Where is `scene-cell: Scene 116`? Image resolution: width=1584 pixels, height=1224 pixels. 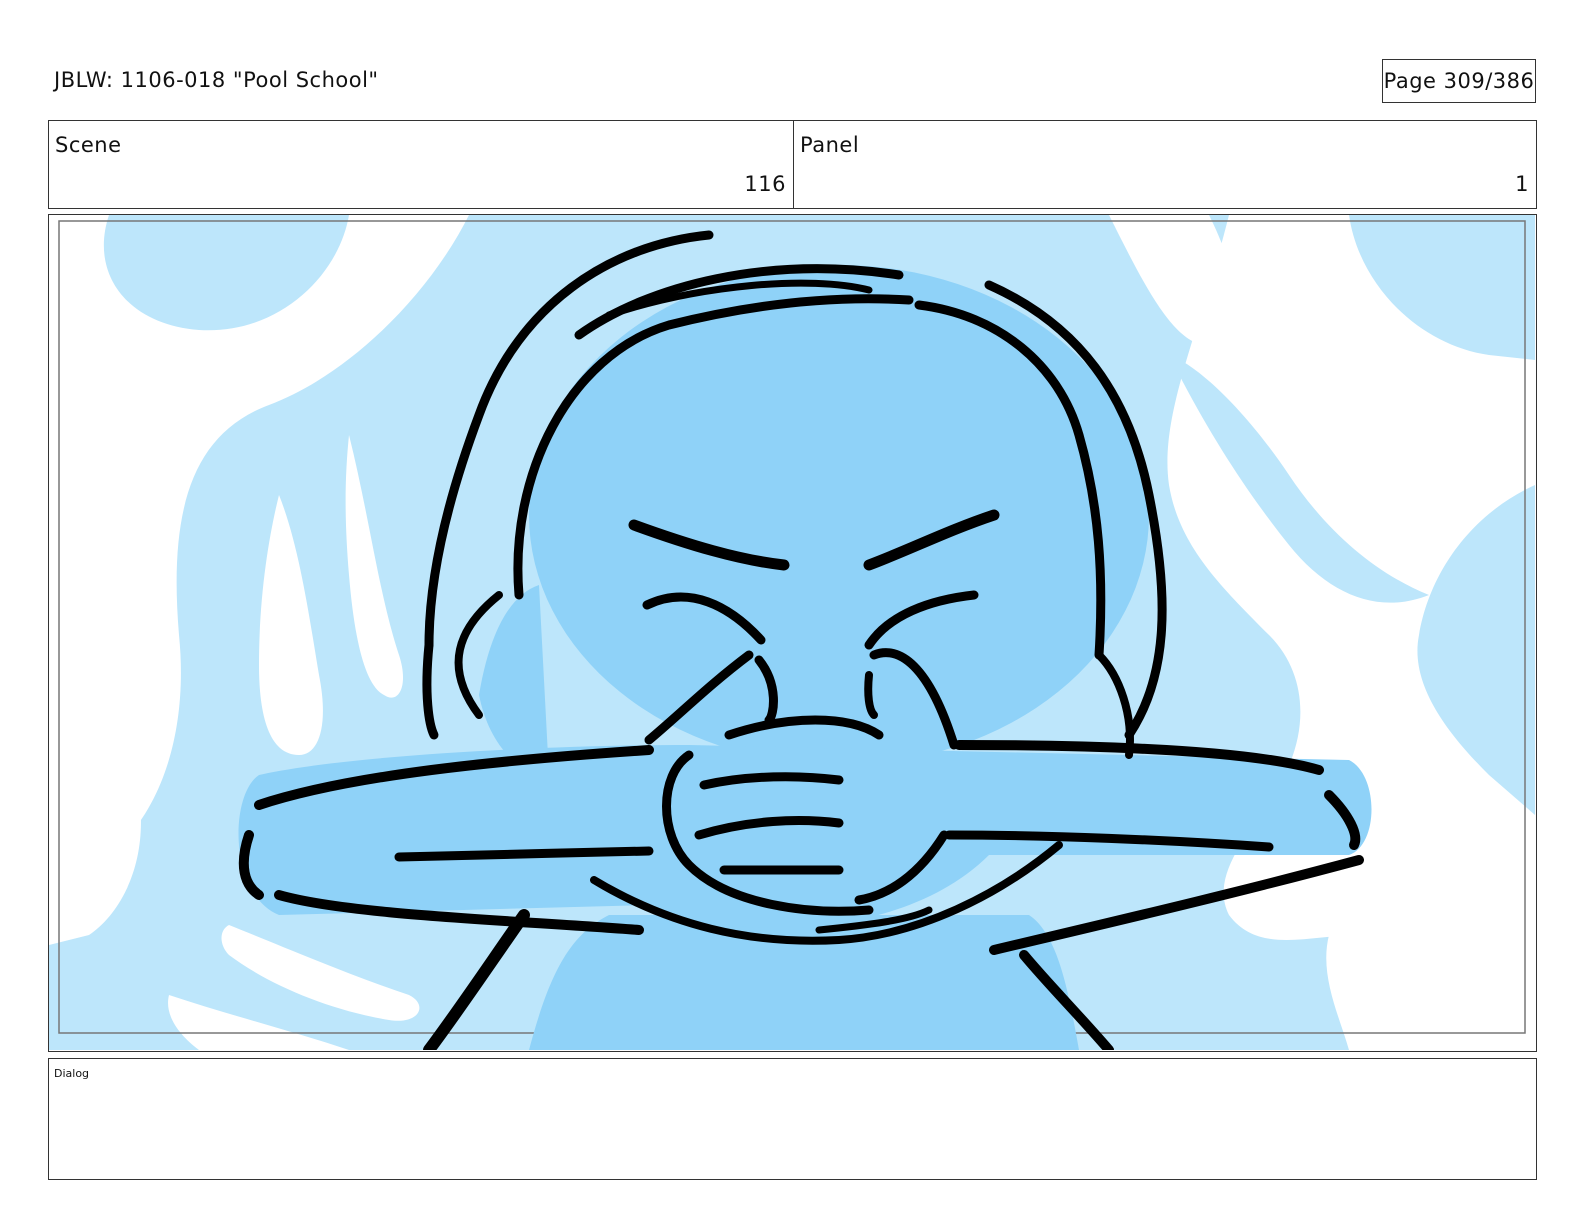 scene-cell: Scene 116 is located at coordinates (421, 164).